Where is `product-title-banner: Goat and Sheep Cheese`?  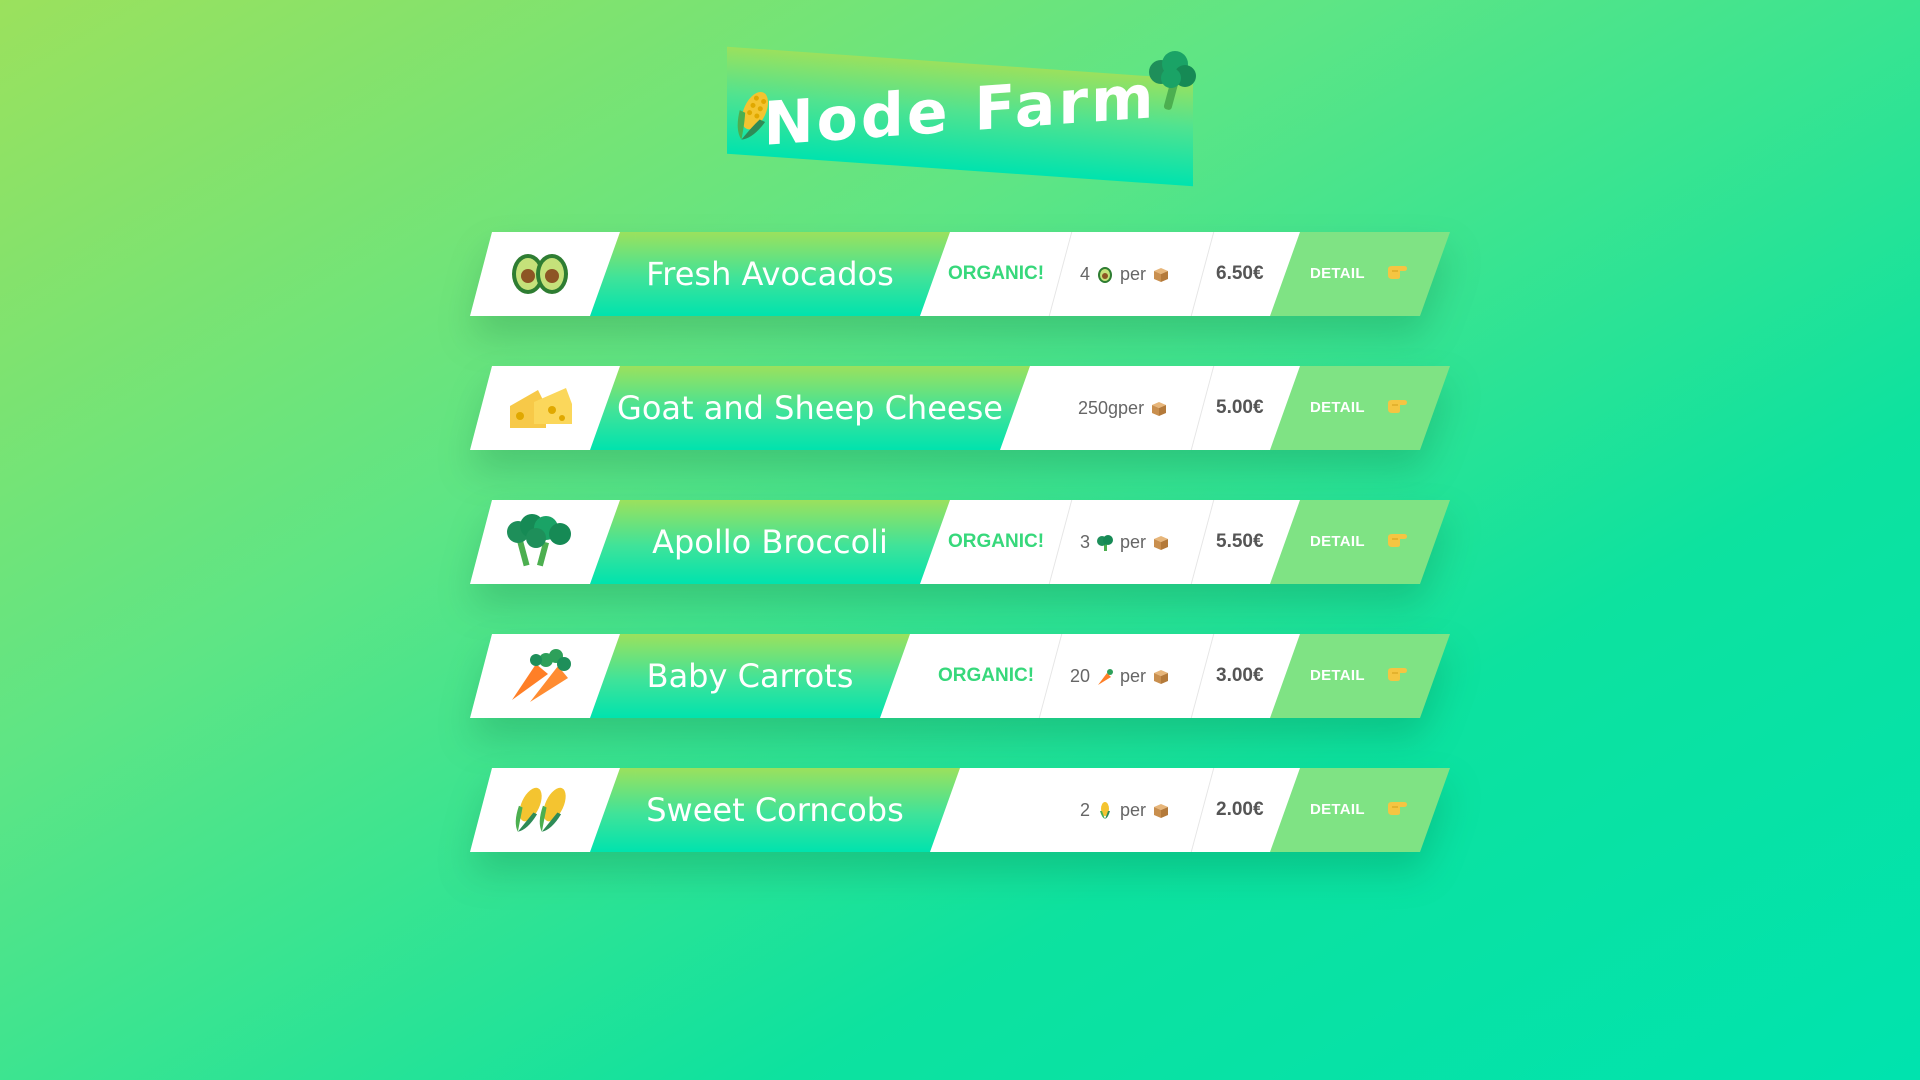
product-title-banner: Goat and Sheep Cheese is located at coordinates (810, 408).